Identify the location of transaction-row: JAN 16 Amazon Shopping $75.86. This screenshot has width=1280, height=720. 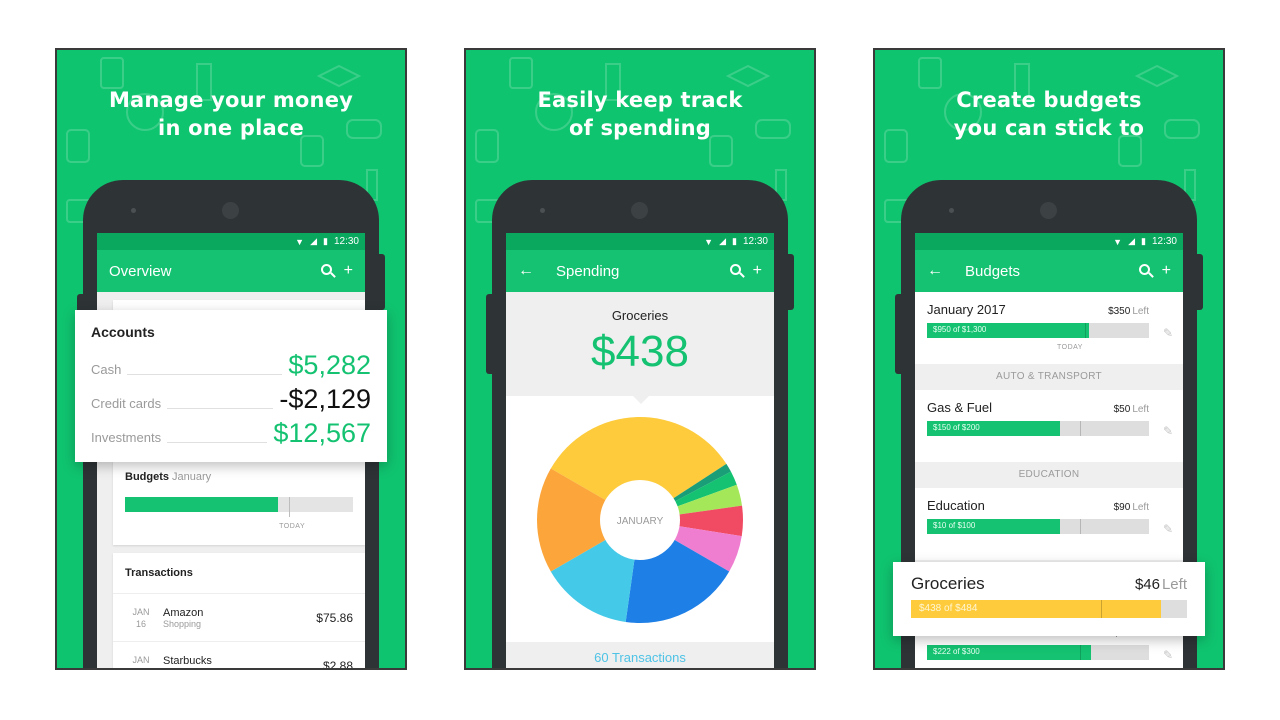
(239, 618).